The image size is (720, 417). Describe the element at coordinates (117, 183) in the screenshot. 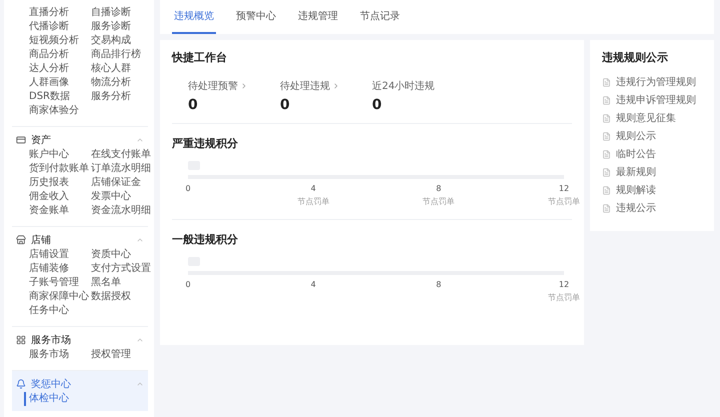

I see `menu-item: 店铺保证金` at that location.